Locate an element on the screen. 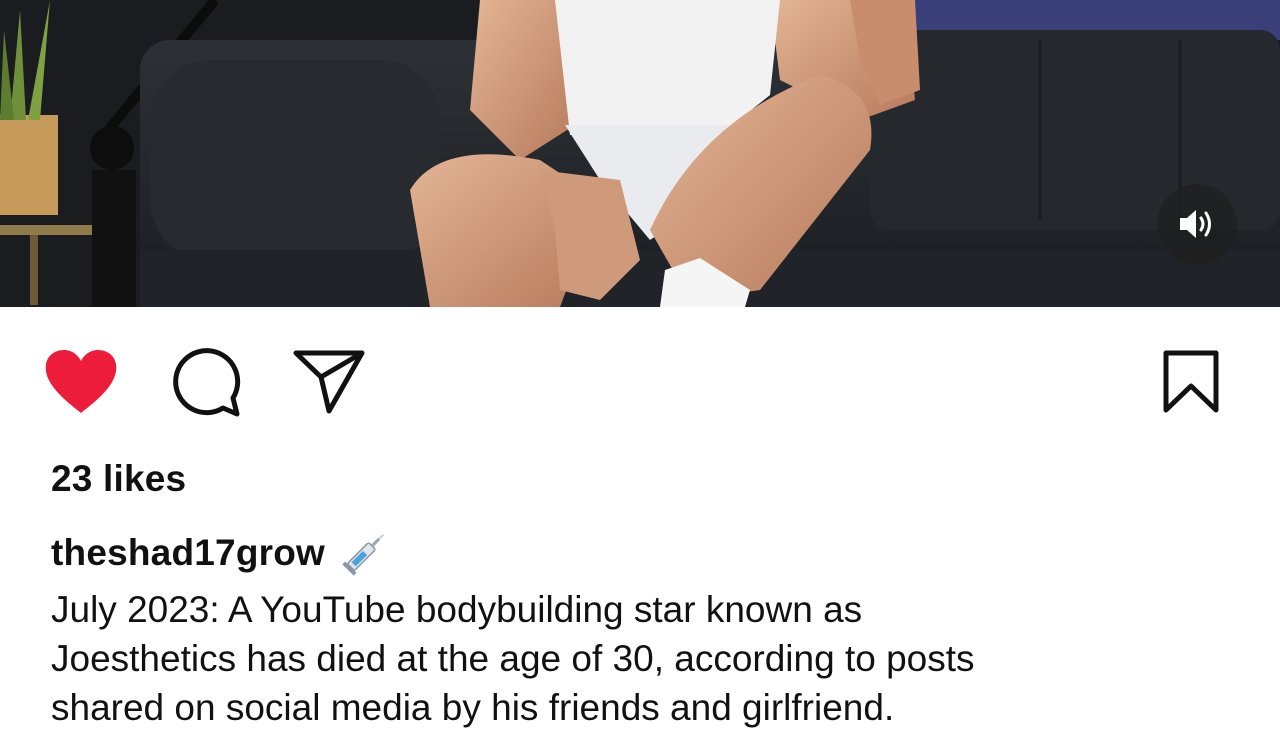 The height and width of the screenshot is (732, 1280). likes-count: 23 likes is located at coordinates (118, 479).